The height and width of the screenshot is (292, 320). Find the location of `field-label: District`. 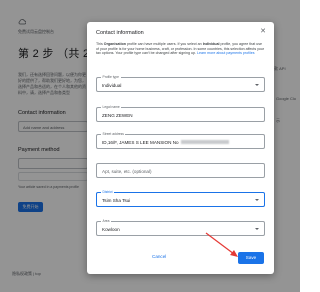

field-label: District is located at coordinates (108, 192).